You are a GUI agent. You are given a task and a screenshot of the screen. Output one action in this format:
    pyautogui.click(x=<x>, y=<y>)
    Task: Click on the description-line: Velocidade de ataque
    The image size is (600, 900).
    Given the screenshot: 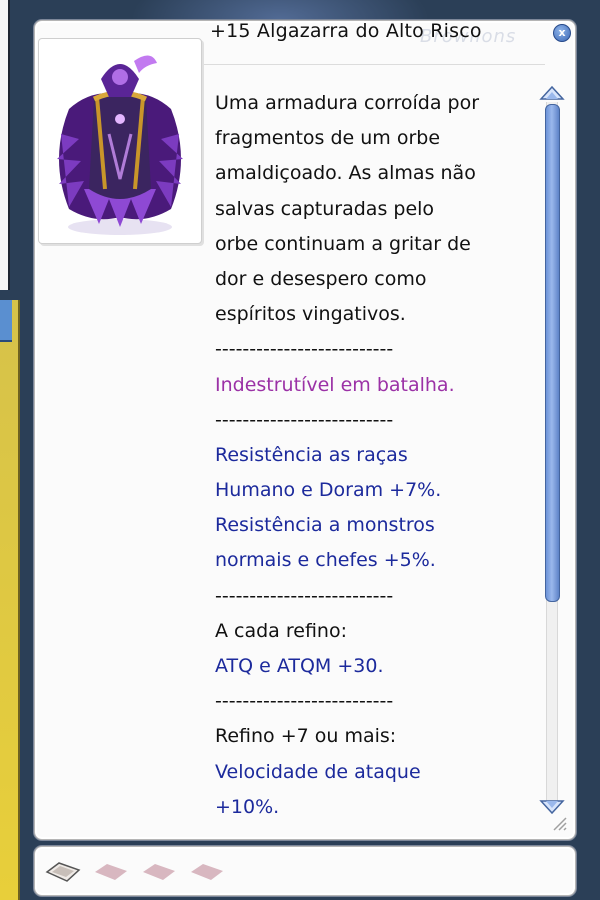 What is the action you would take?
    pyautogui.click(x=318, y=771)
    